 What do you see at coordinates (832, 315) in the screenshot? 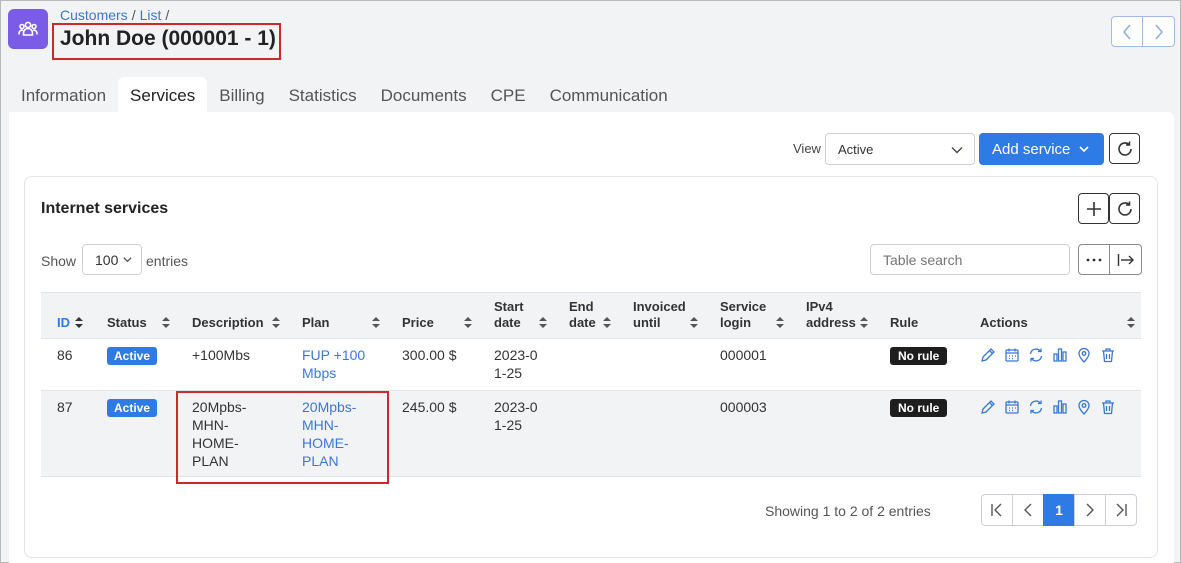
I see `column-header-ipv4-address: IPv4 address` at bounding box center [832, 315].